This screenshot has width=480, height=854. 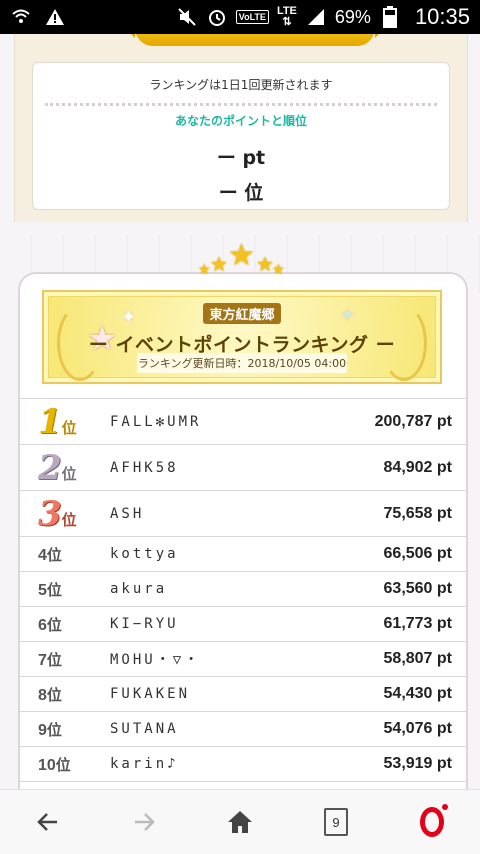 What do you see at coordinates (243, 659) in the screenshot?
I see `ranking-row: 7位 MOHU・▽・ 58,807 pt` at bounding box center [243, 659].